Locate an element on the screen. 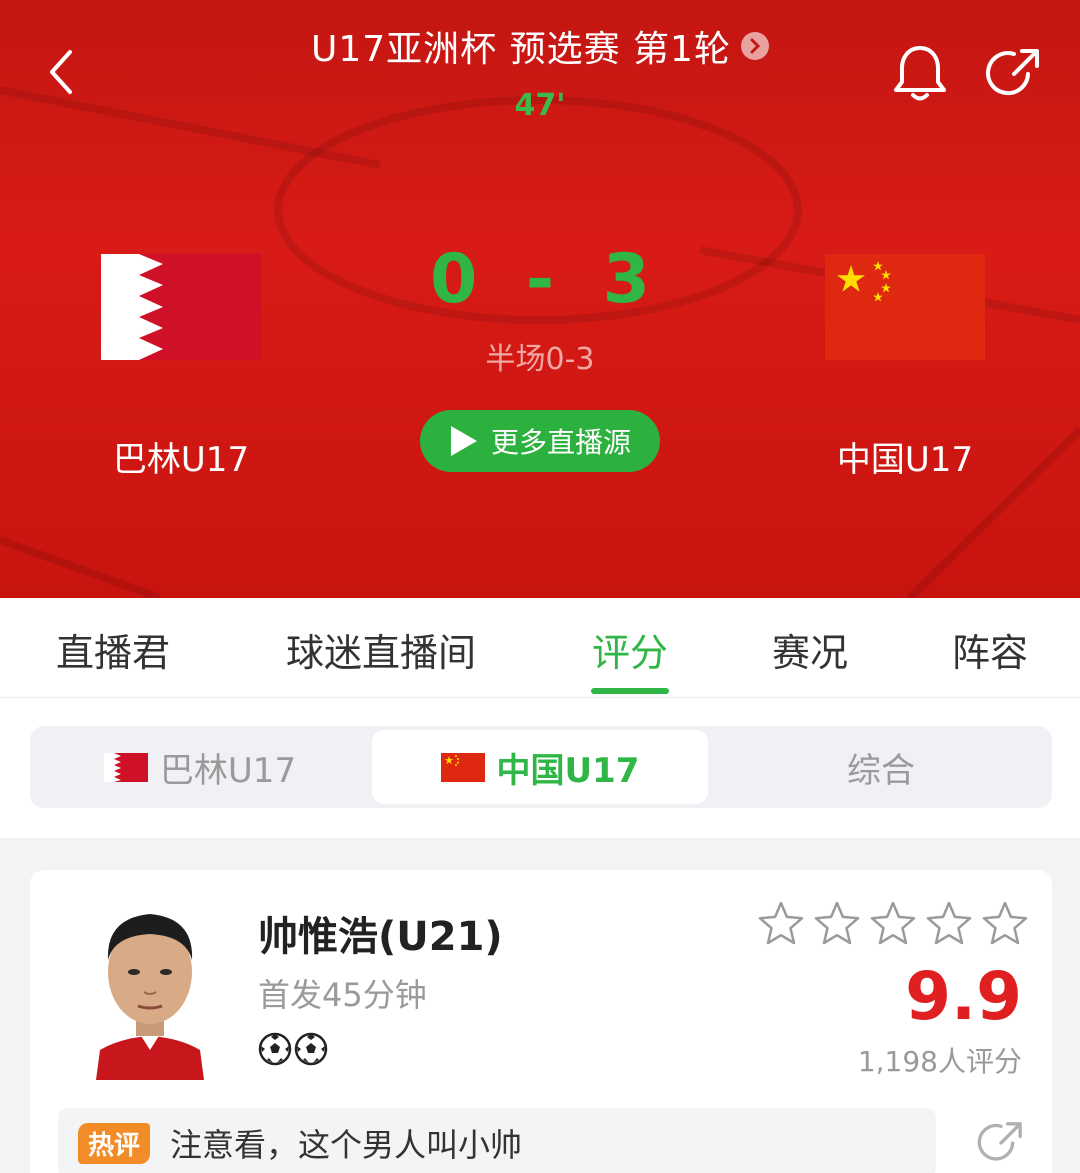 The image size is (1080, 1173). away-team-name: 中国U17 is located at coordinates (905, 460).